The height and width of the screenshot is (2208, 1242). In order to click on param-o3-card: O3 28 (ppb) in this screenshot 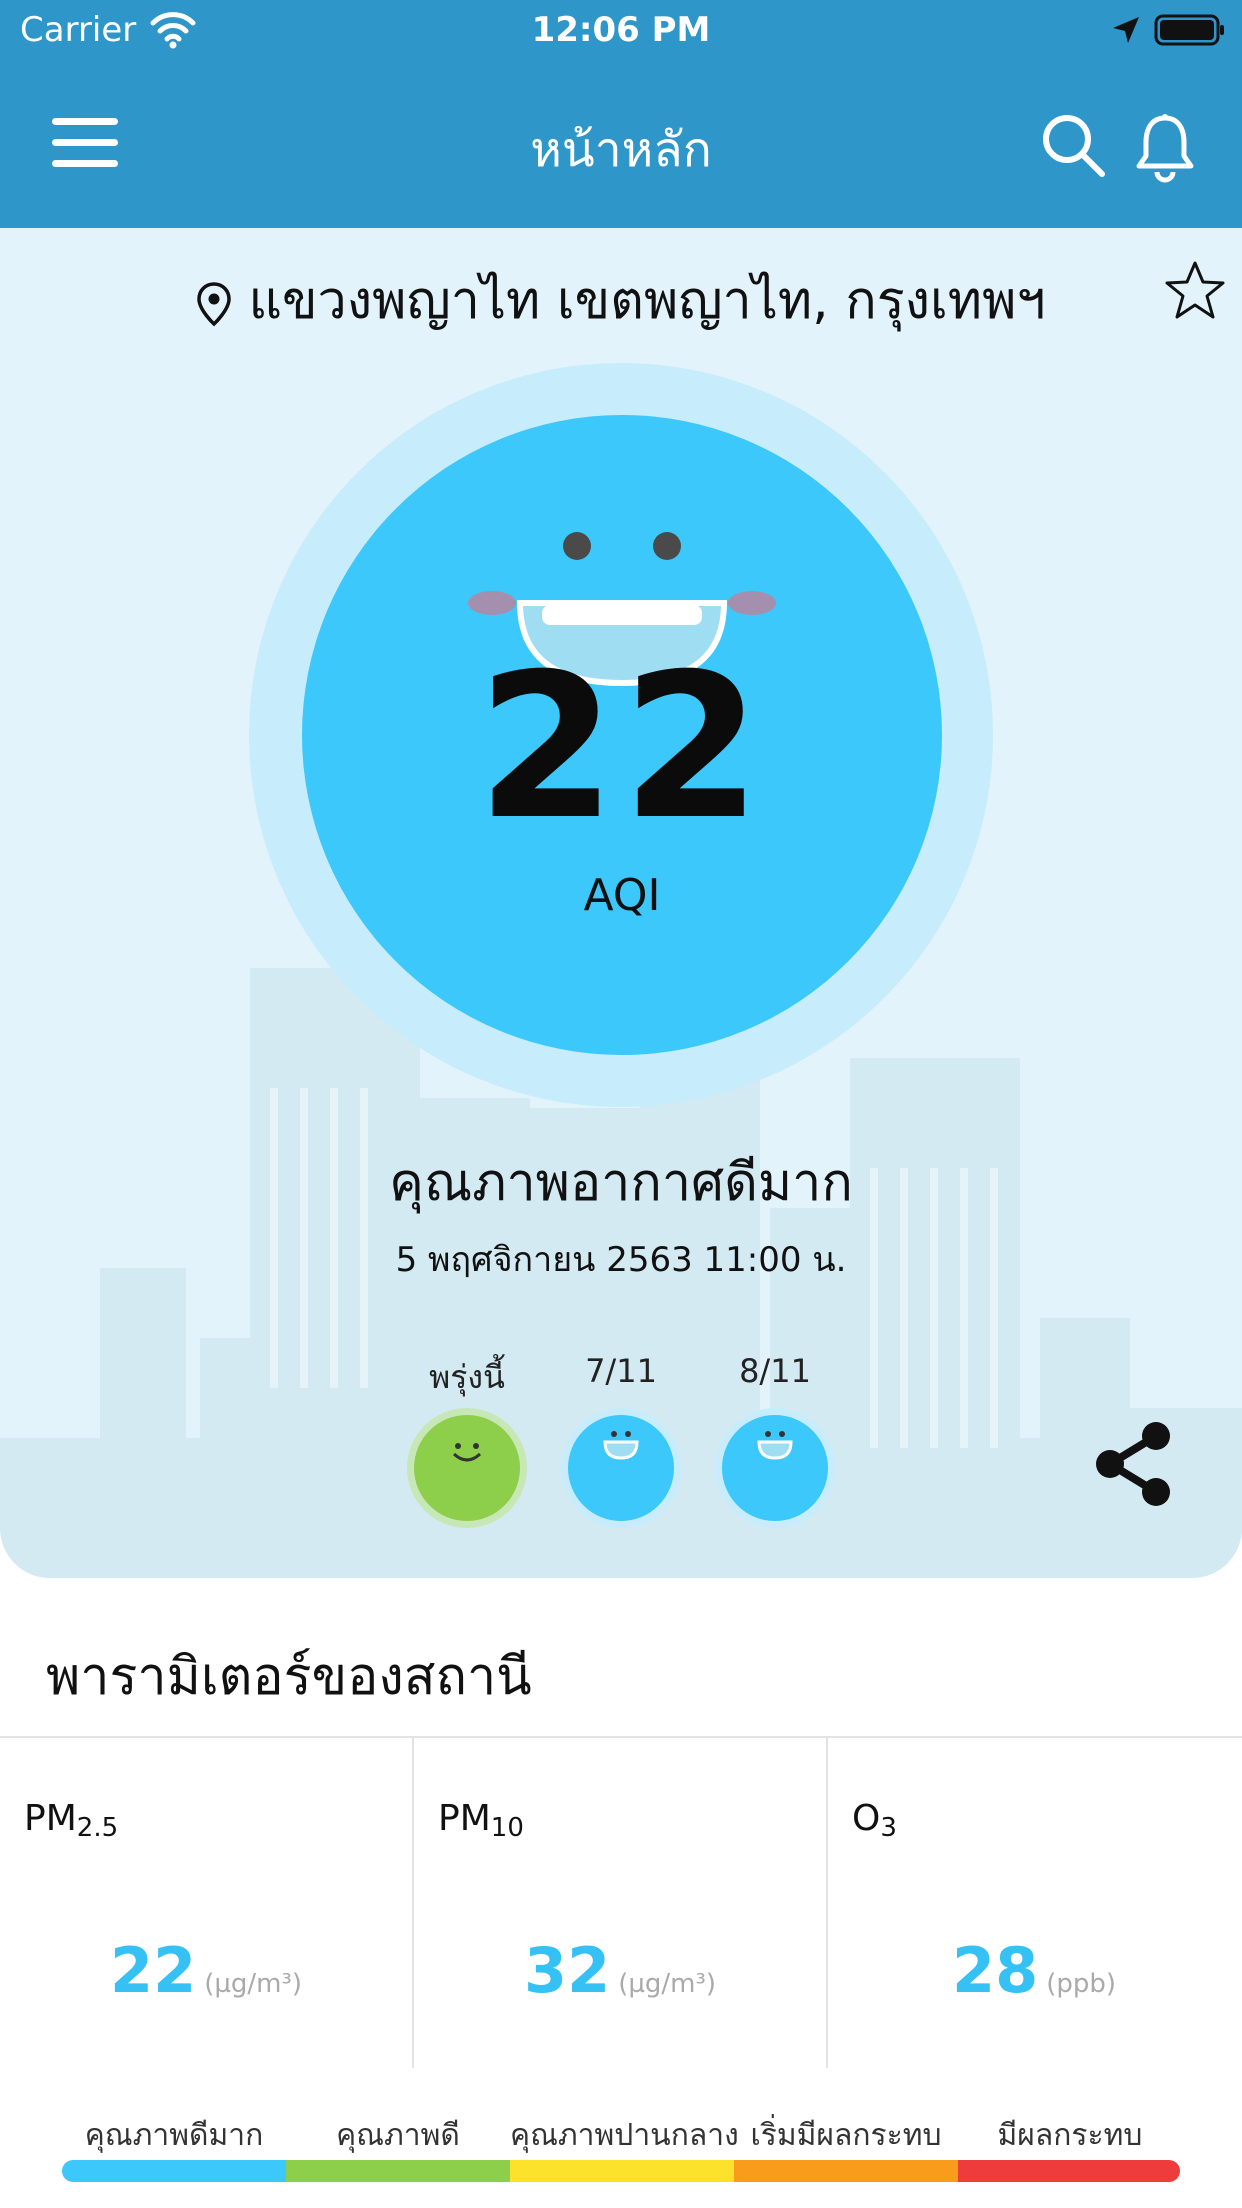, I will do `click(1034, 1903)`.